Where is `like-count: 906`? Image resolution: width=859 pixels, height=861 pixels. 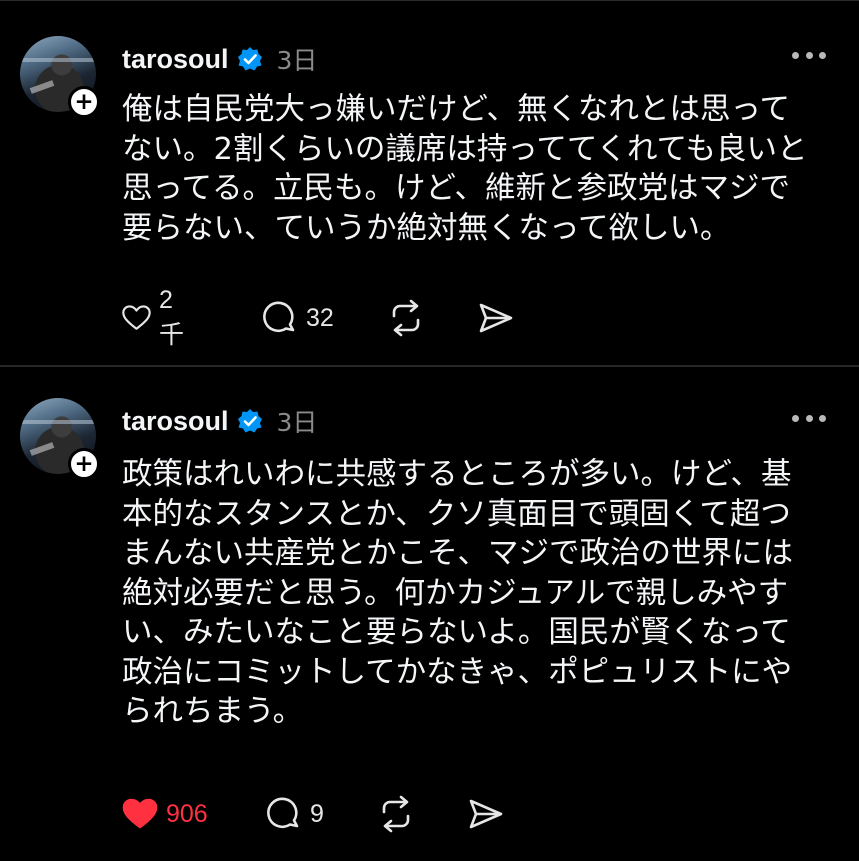 like-count: 906 is located at coordinates (187, 813).